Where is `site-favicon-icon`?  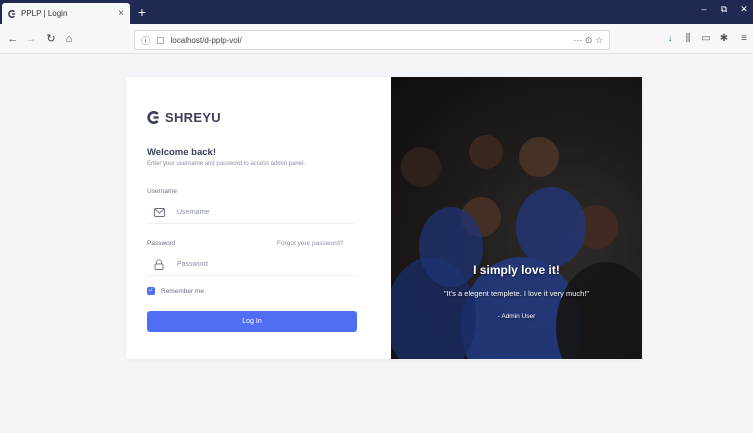
site-favicon-icon is located at coordinates (12, 13).